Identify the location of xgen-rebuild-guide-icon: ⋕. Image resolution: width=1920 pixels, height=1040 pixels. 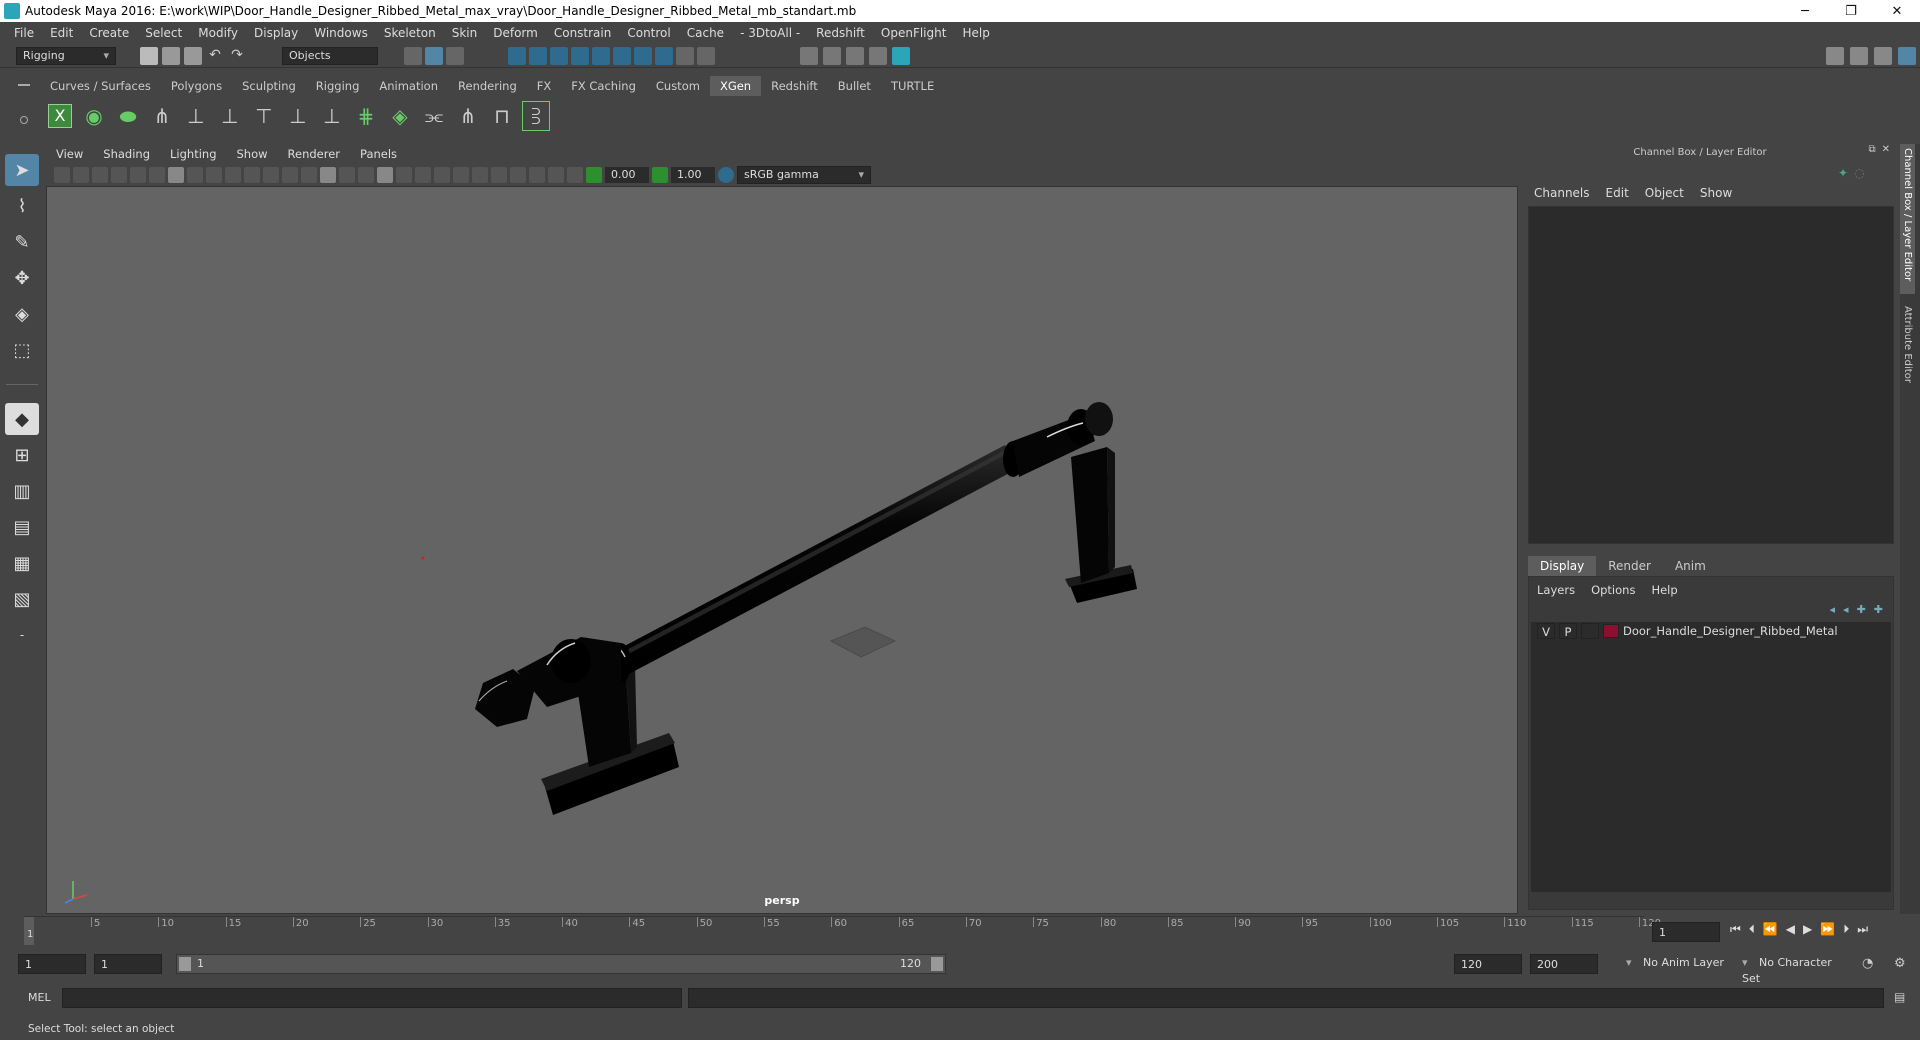
(366, 116).